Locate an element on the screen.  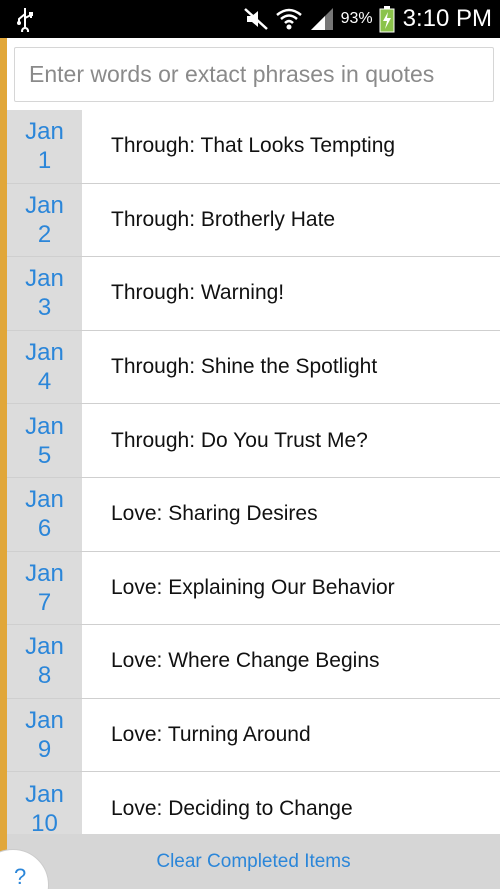
search-input is located at coordinates (254, 74).